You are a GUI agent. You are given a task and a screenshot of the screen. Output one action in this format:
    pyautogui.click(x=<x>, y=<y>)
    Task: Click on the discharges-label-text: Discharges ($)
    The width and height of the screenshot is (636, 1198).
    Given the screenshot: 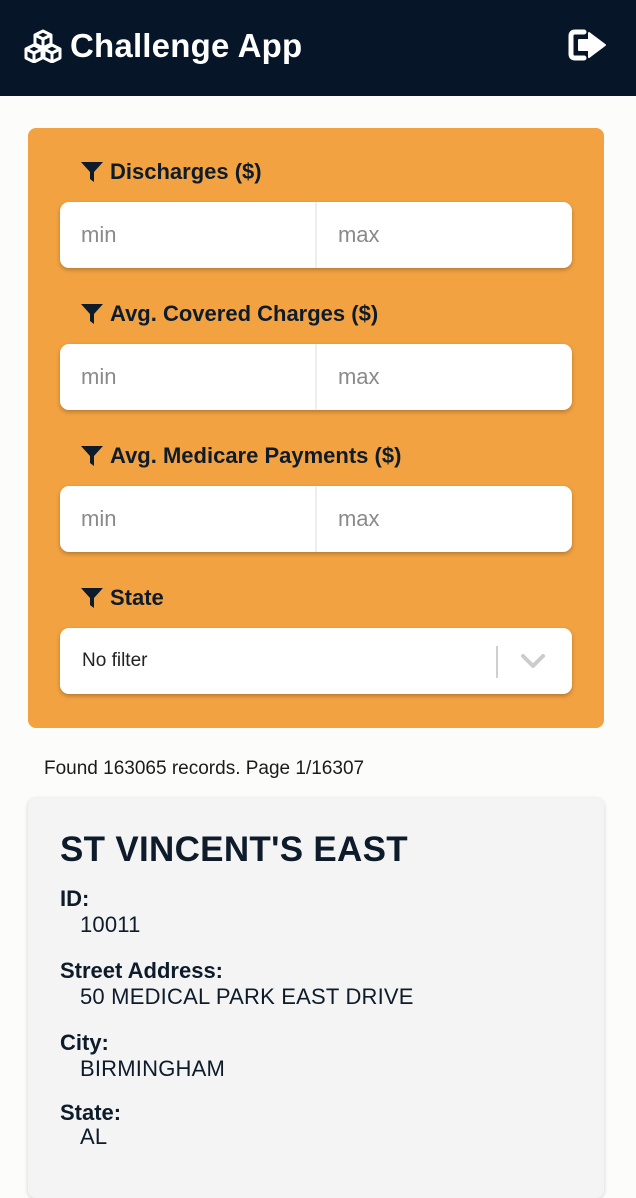 What is the action you would take?
    pyautogui.click(x=186, y=171)
    